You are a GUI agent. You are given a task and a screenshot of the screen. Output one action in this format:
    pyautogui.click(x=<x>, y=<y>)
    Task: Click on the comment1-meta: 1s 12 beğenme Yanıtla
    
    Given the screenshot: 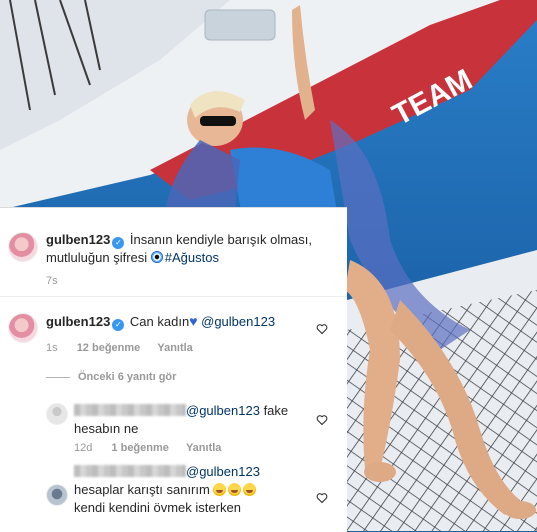 What is the action you would take?
    pyautogui.click(x=119, y=348)
    